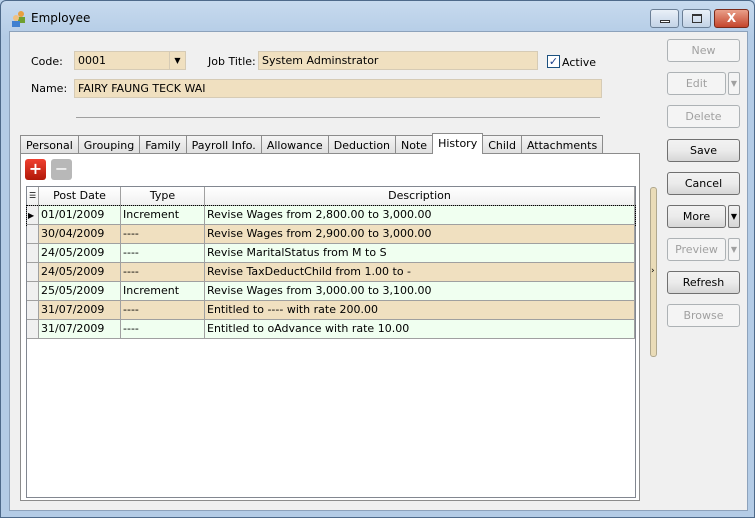 The height and width of the screenshot is (518, 755). I want to click on cell-post-date: 01/01/2009, so click(80, 215).